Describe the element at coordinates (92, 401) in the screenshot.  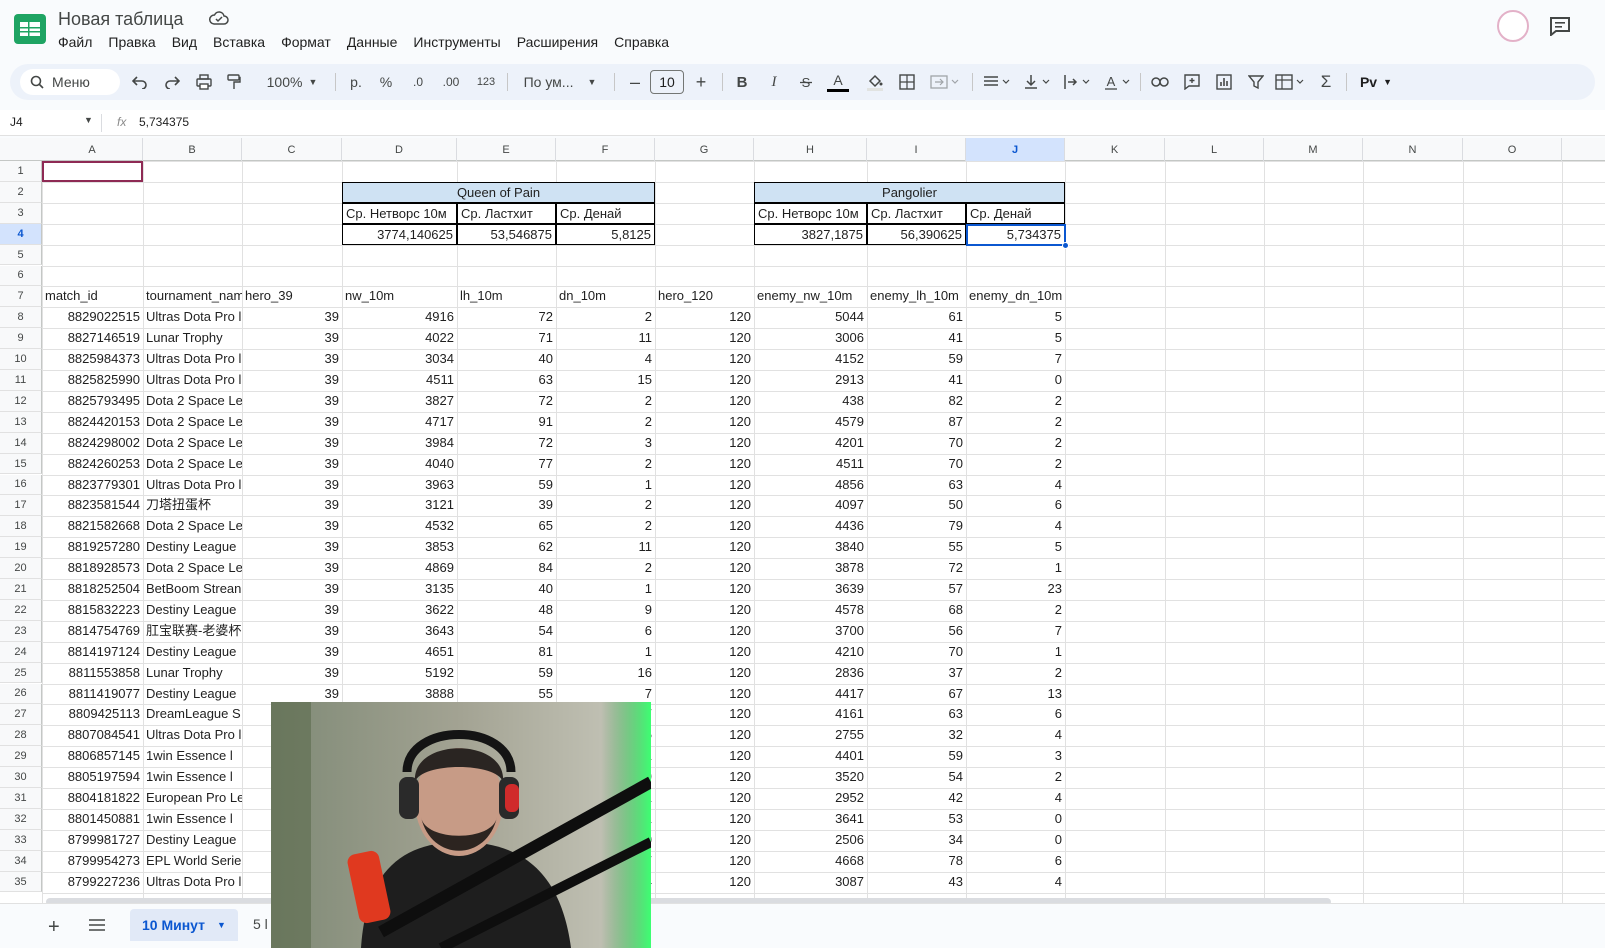
I see `table-cell: 8825793495` at that location.